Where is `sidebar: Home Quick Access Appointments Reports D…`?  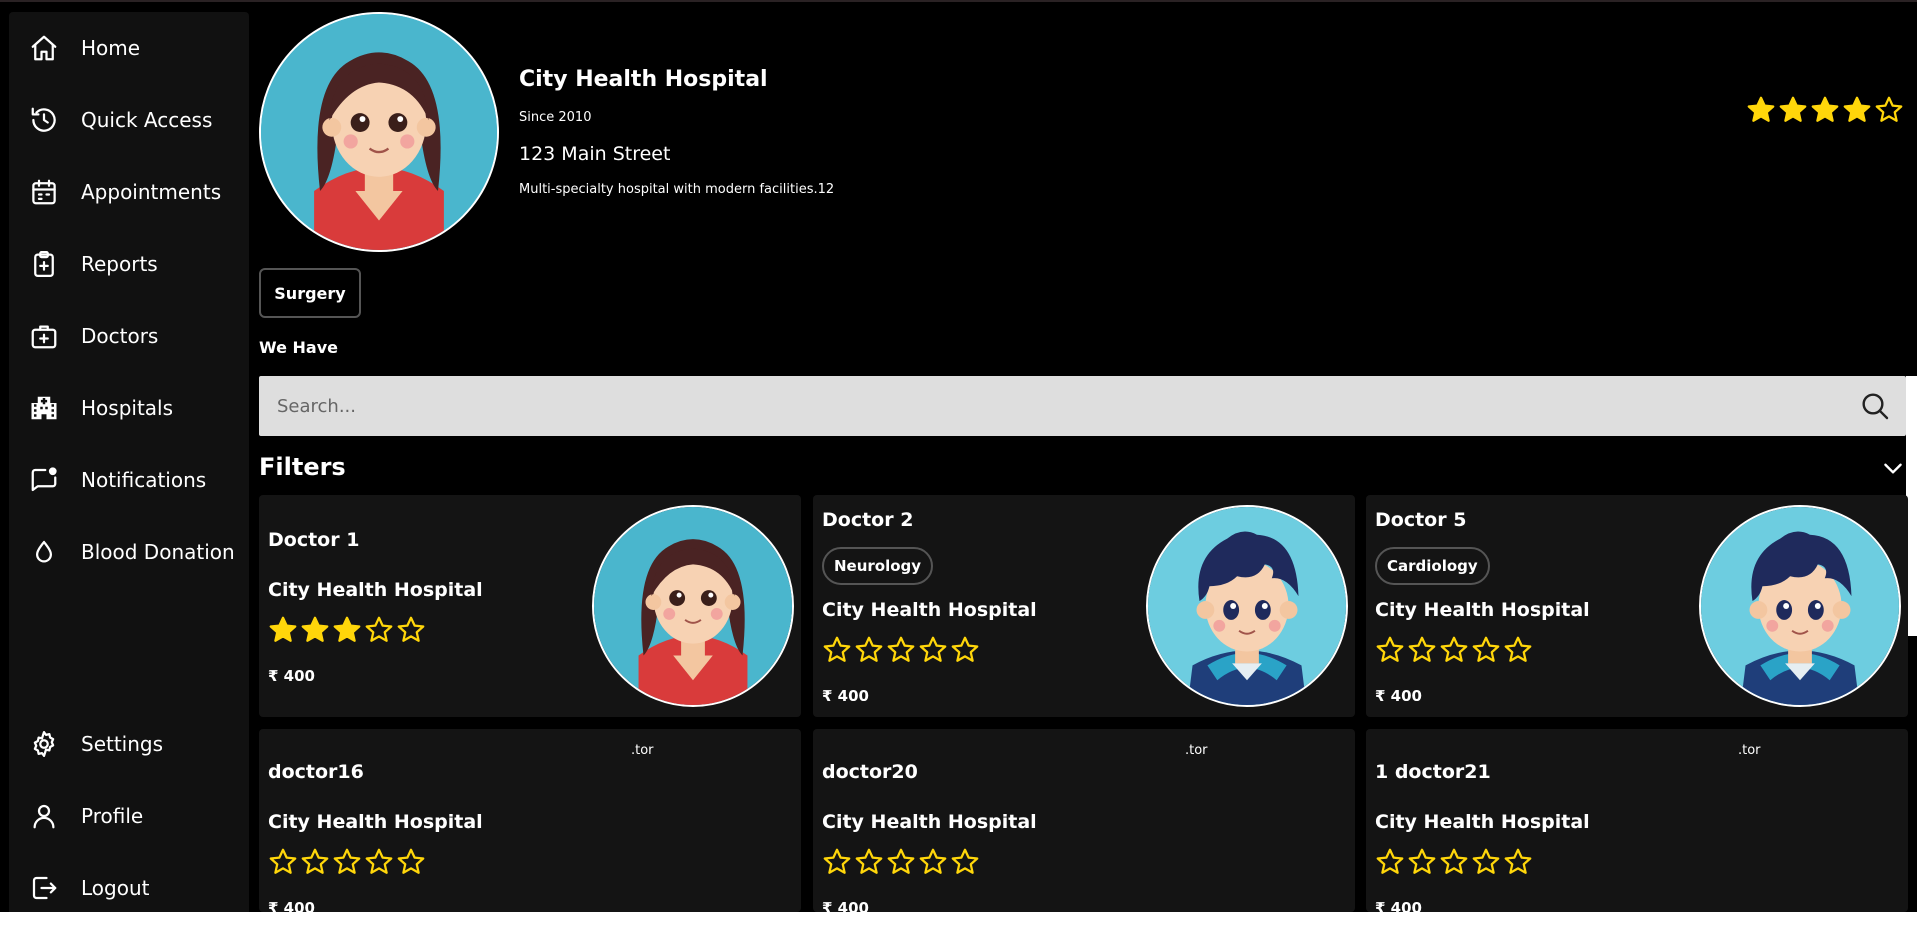 sidebar: Home Quick Access Appointments Reports D… is located at coordinates (129, 462).